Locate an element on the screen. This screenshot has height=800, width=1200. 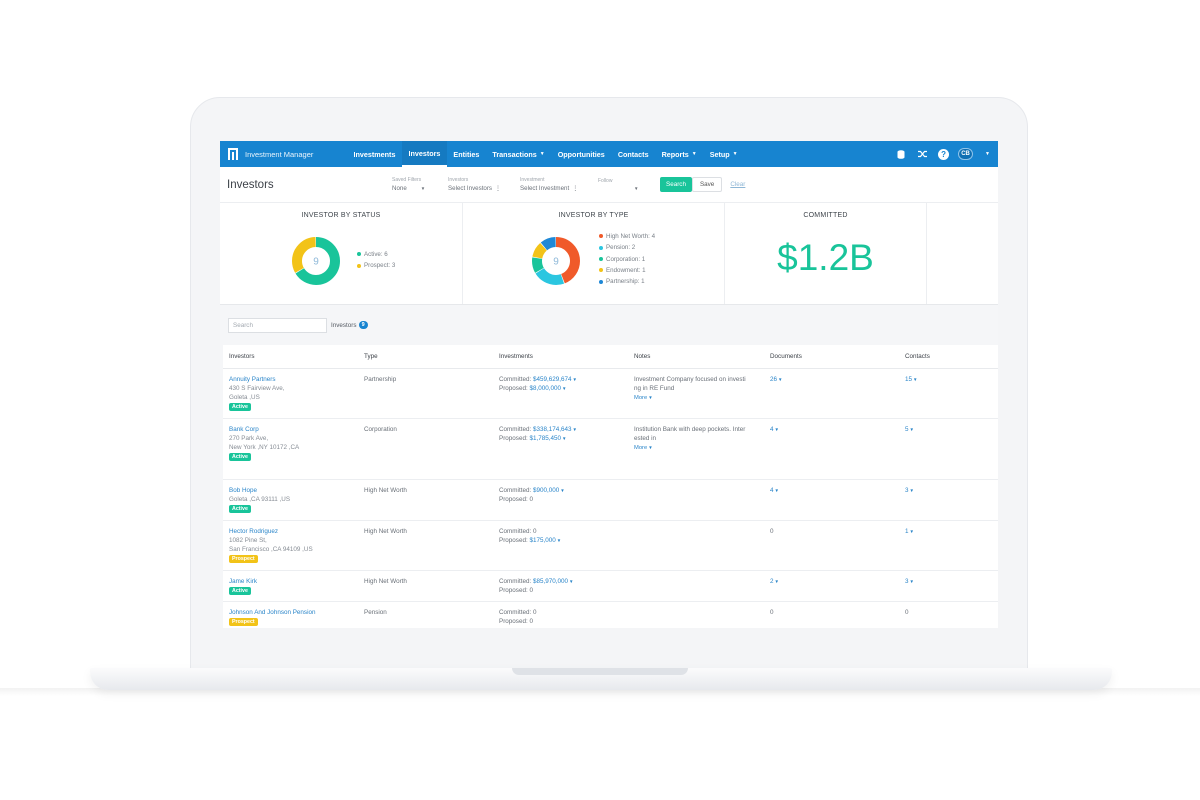
legend-item: Corporation: 1 is located at coordinates (627, 259).